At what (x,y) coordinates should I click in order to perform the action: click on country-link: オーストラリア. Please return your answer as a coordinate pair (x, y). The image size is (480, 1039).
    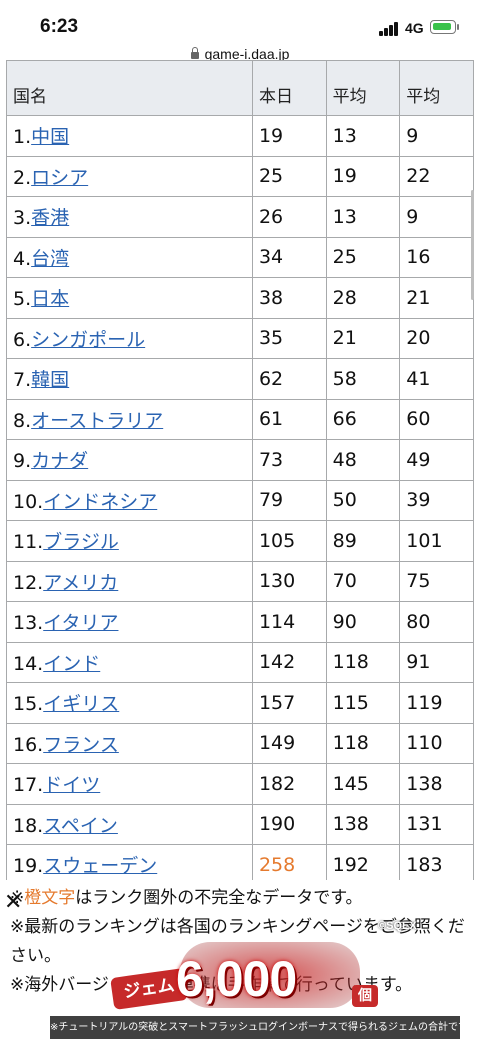
    Looking at the image, I should click on (97, 421).